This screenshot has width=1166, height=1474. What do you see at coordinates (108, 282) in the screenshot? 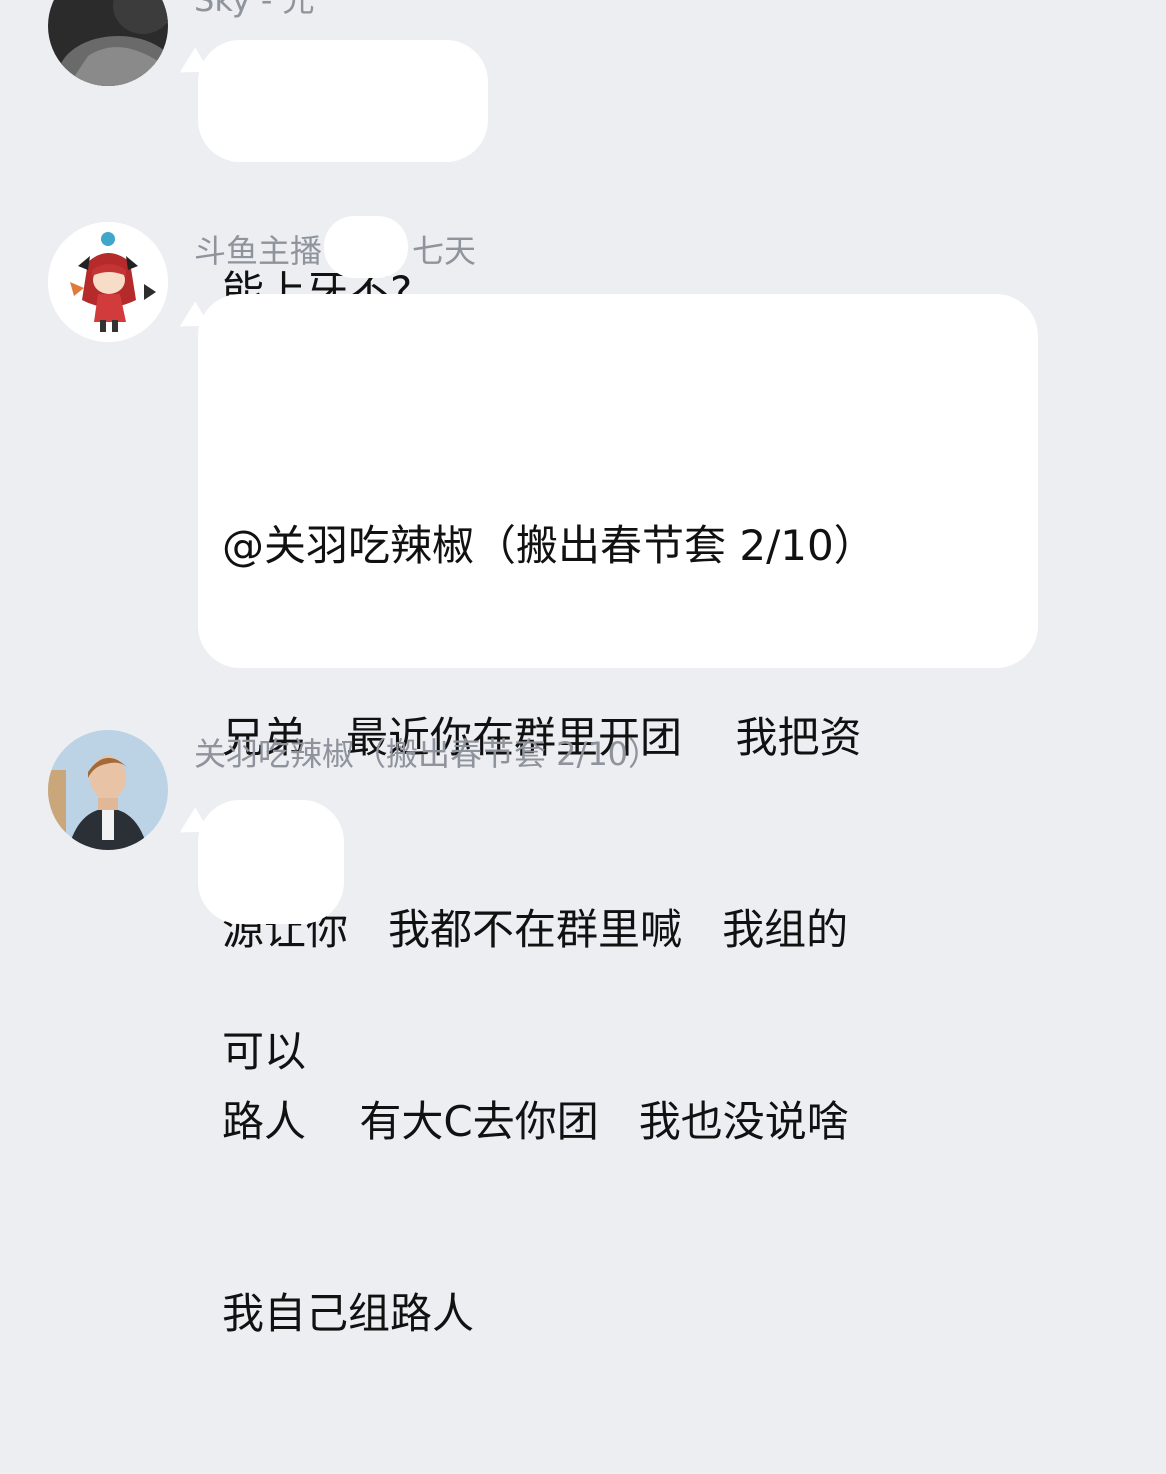
I see `anime-girl-avatar` at bounding box center [108, 282].